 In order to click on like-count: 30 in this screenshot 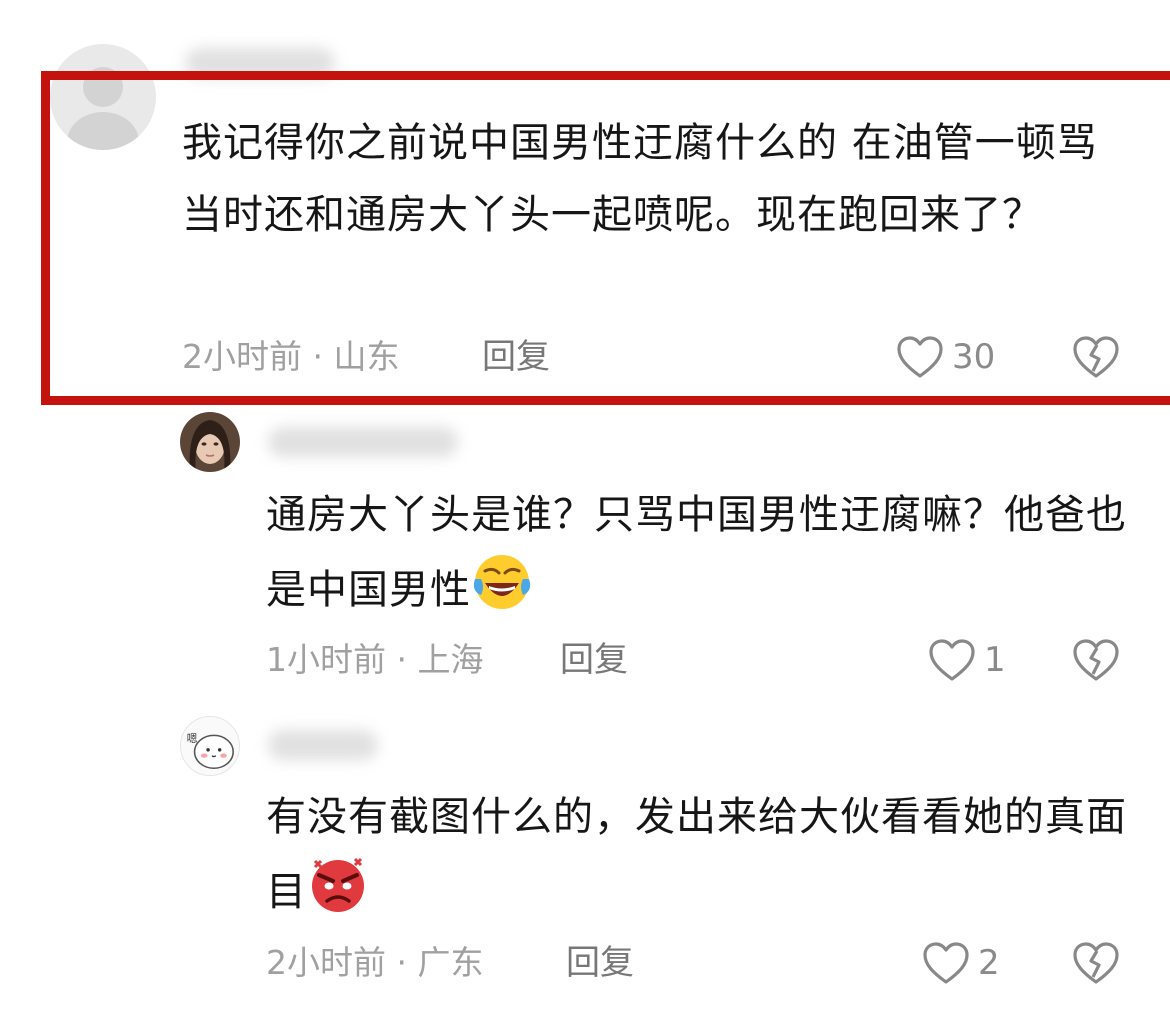, I will do `click(974, 357)`.